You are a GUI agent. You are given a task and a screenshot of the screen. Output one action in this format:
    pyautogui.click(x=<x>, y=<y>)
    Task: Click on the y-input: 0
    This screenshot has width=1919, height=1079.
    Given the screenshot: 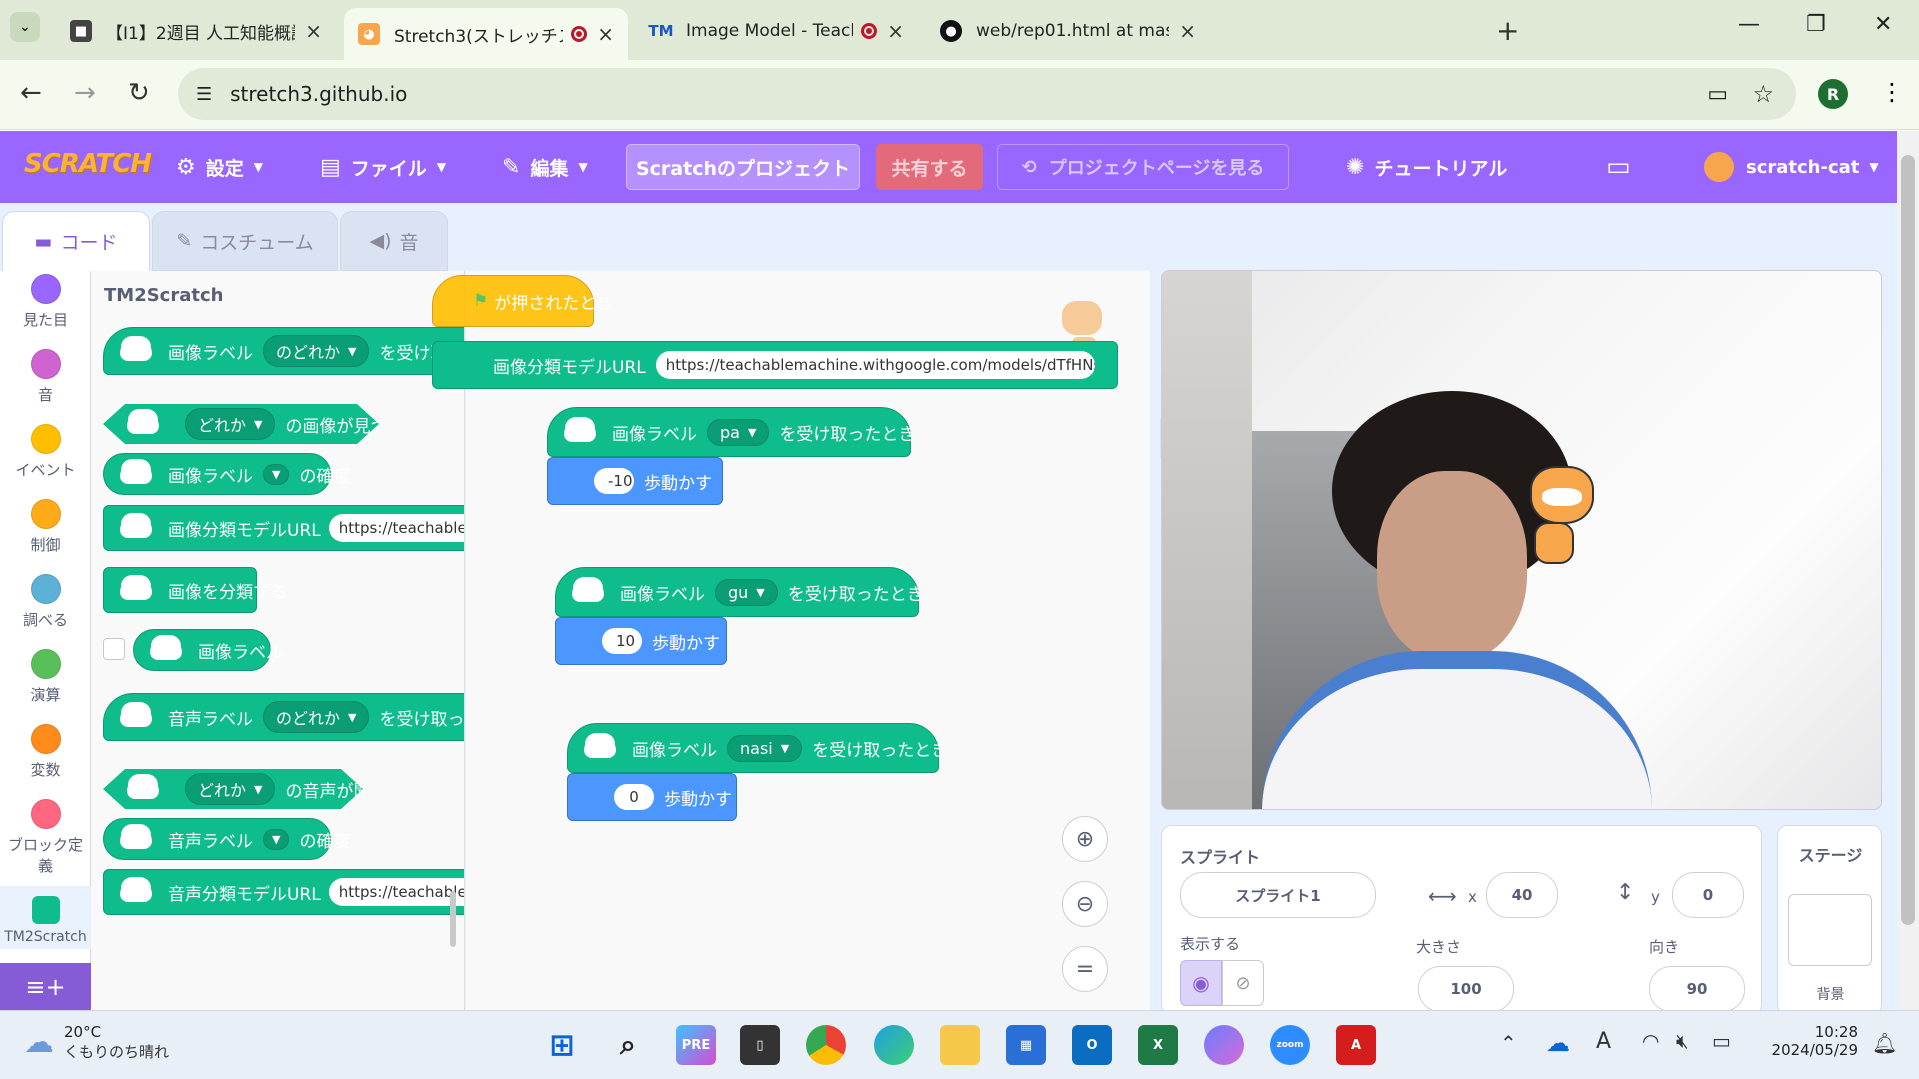 What is the action you would take?
    pyautogui.click(x=1708, y=895)
    